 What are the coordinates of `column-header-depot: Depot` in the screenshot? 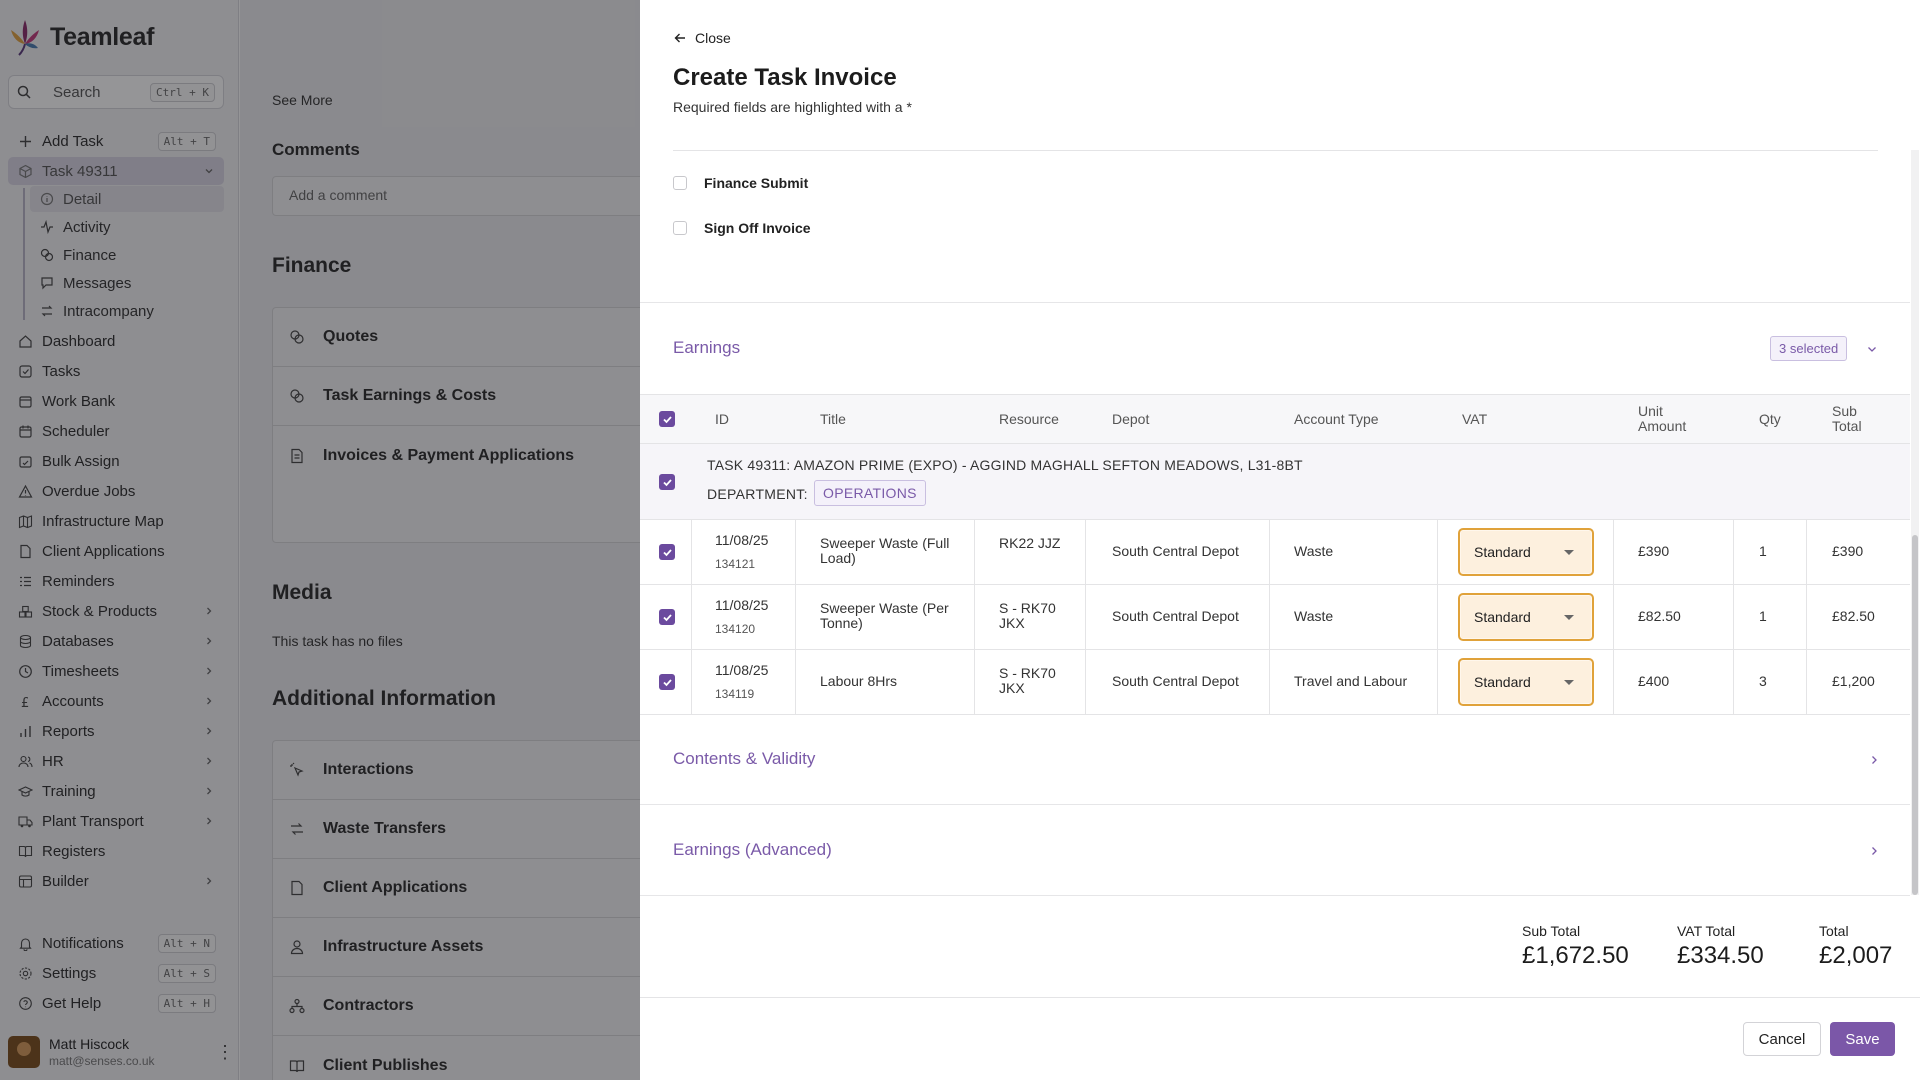 It's located at (1130, 419).